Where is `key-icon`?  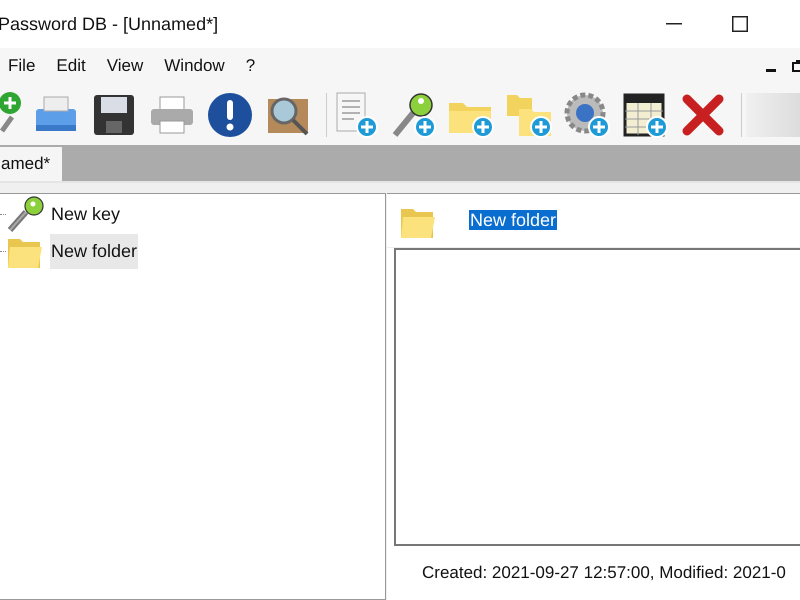
key-icon is located at coordinates (25, 214).